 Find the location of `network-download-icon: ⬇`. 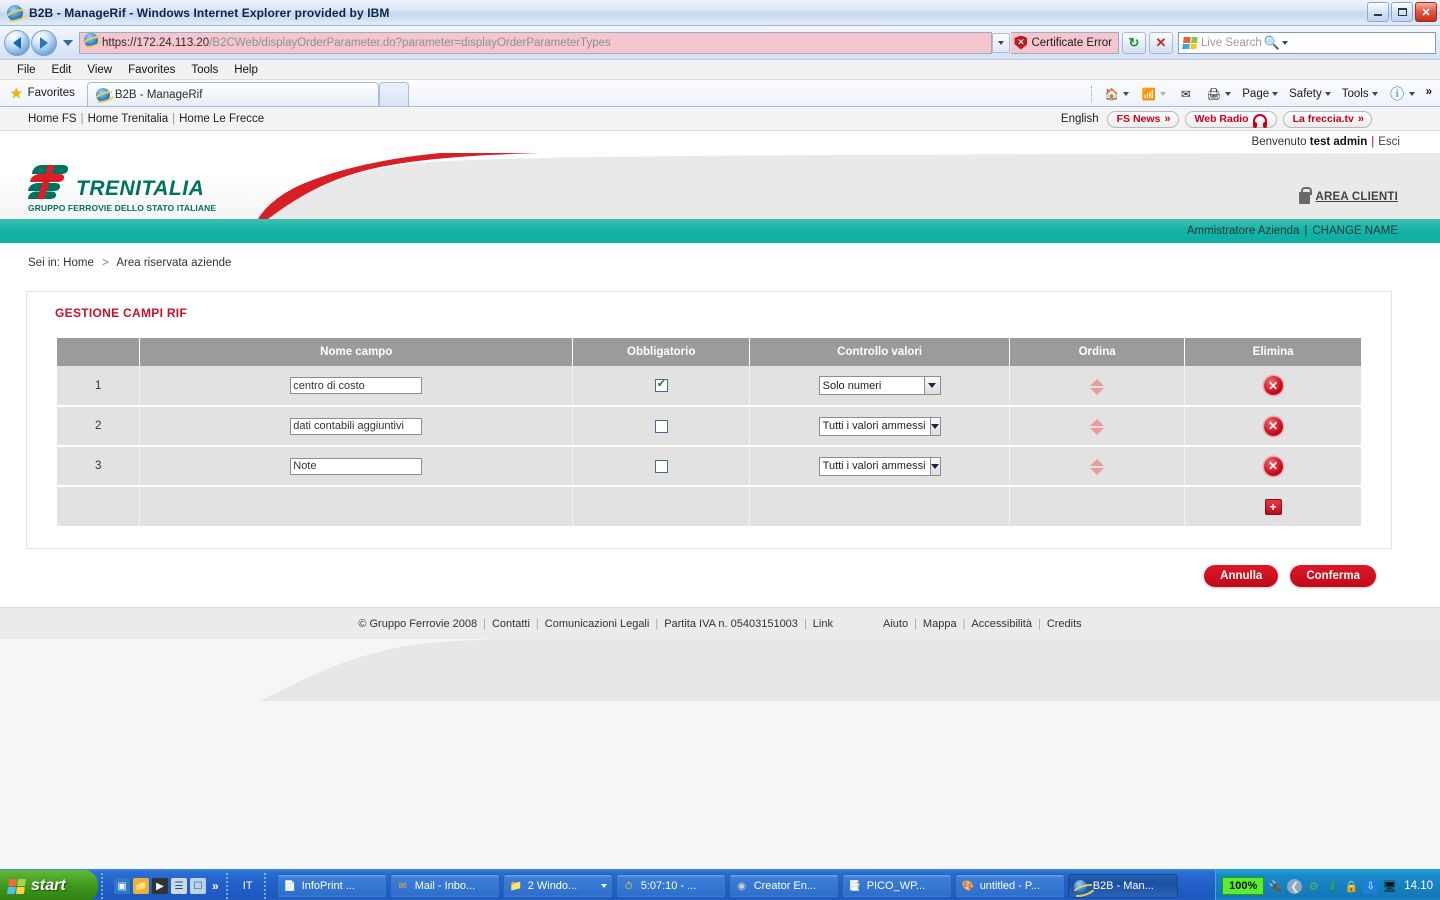

network-download-icon: ⬇ is located at coordinates (1332, 886).